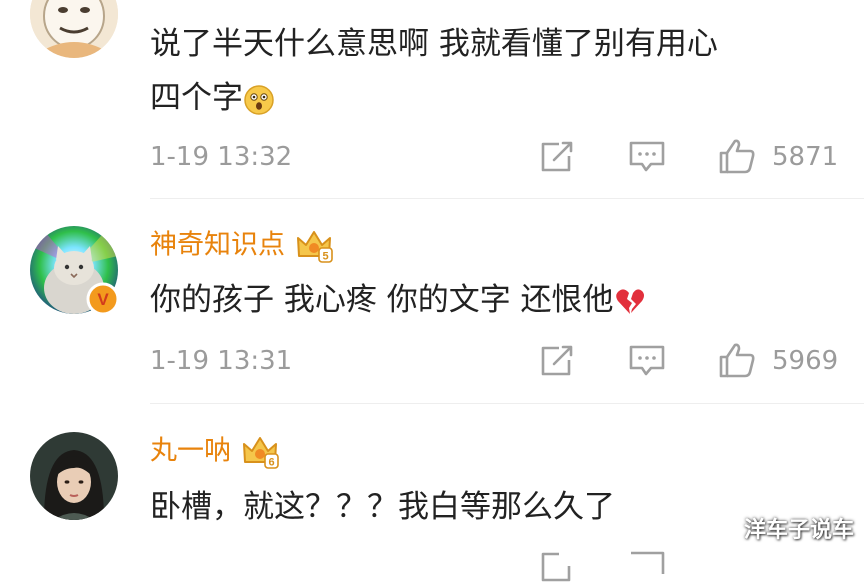 Image resolution: width=864 pixels, height=588 pixels. What do you see at coordinates (798, 530) in the screenshot?
I see `watermark: 洋车子说车` at bounding box center [798, 530].